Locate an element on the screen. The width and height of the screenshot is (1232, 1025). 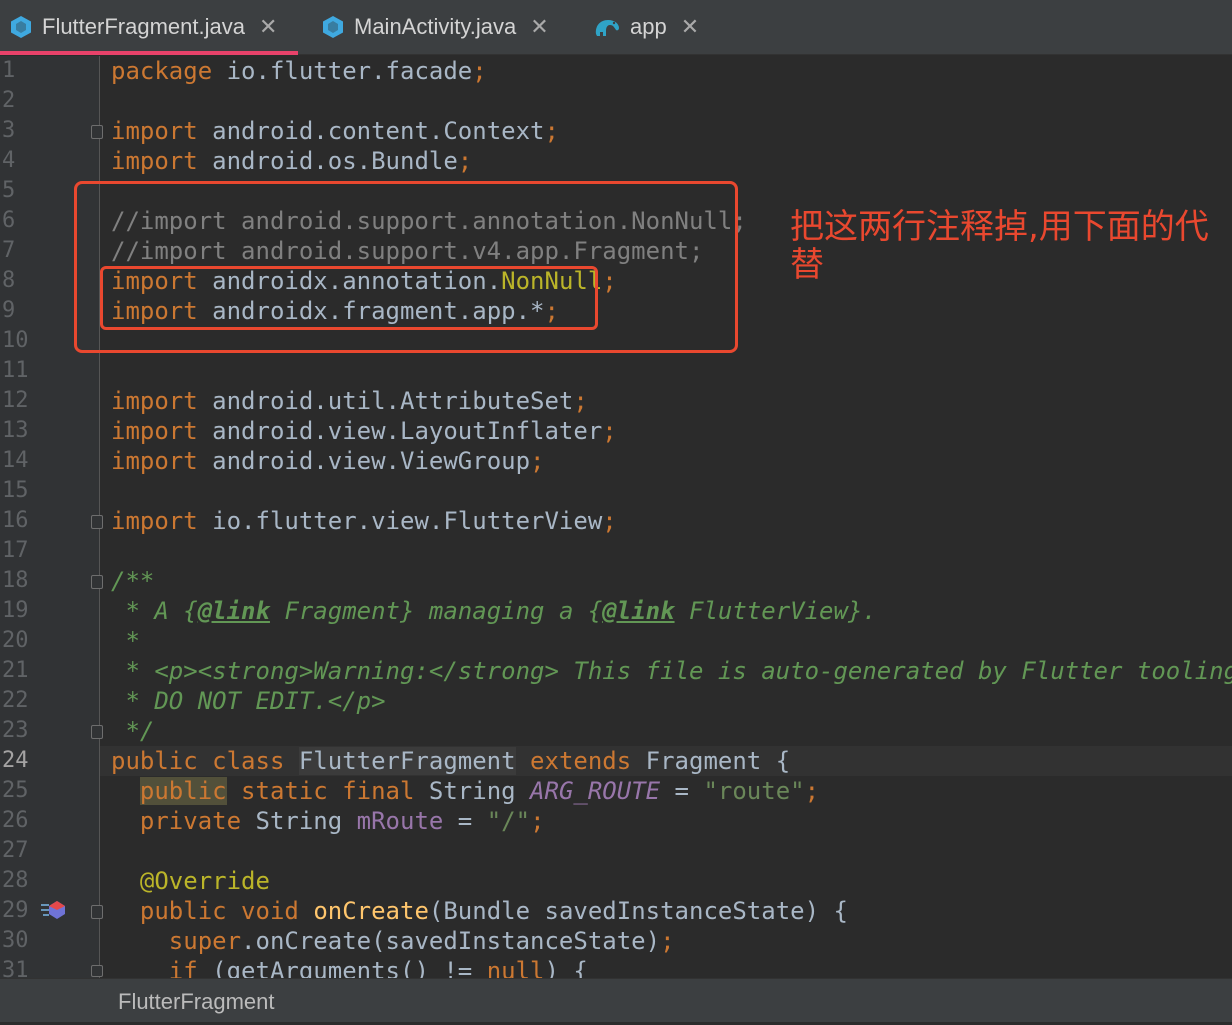
line-number: 21 is located at coordinates (15, 670).